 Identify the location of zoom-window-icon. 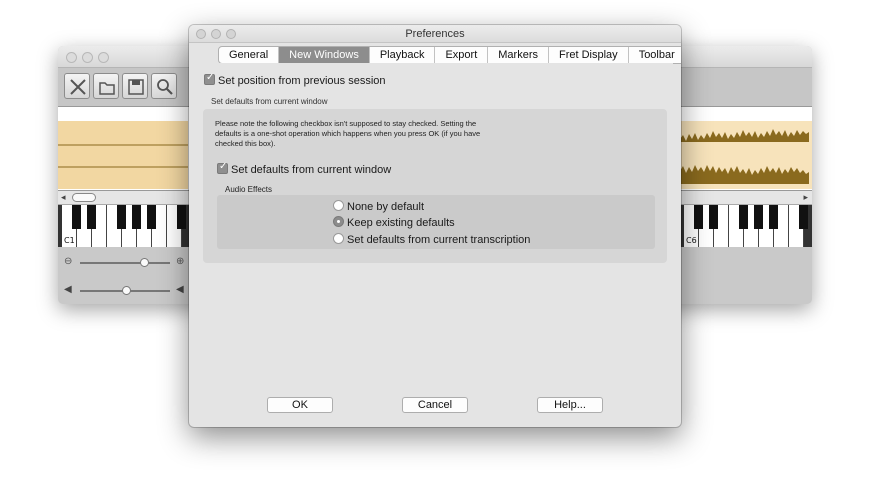
(103, 57).